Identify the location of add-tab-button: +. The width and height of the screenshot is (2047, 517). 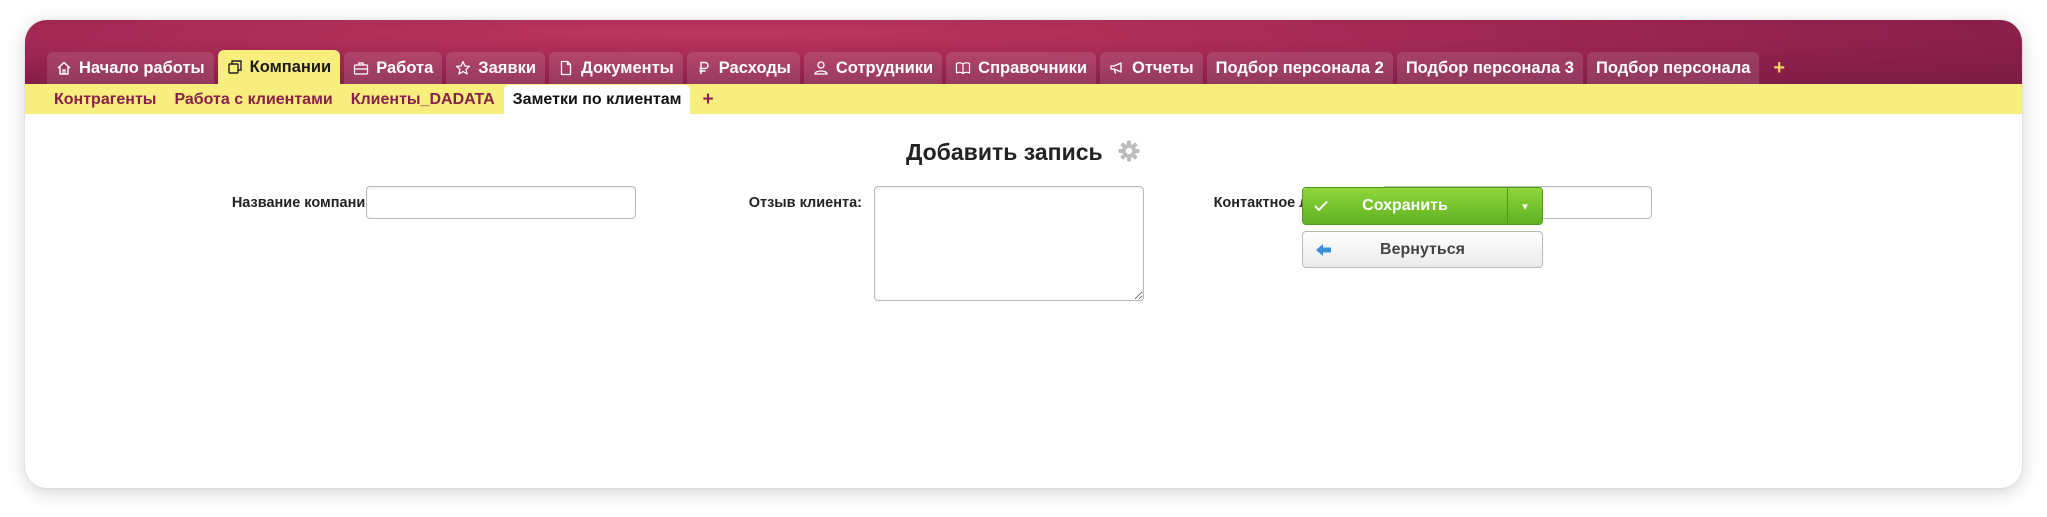
(1779, 68).